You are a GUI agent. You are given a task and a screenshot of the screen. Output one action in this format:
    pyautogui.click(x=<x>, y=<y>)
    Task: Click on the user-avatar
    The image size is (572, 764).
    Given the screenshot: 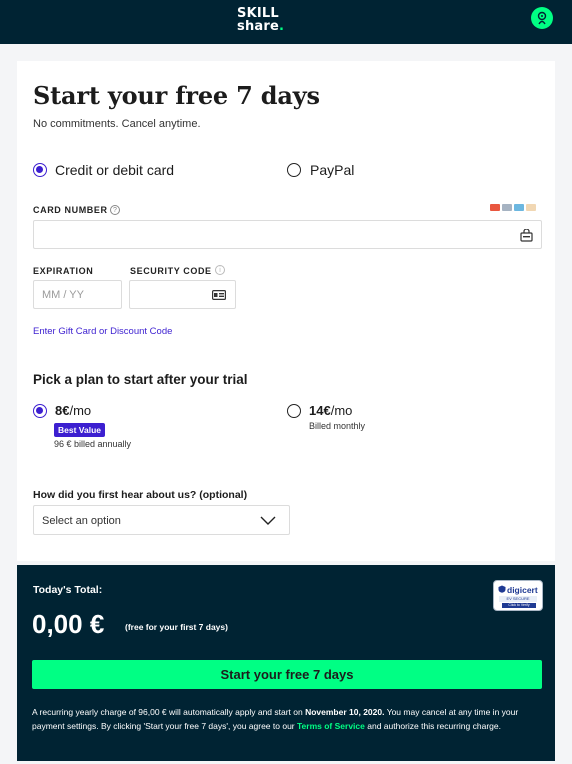 What is the action you would take?
    pyautogui.click(x=542, y=18)
    